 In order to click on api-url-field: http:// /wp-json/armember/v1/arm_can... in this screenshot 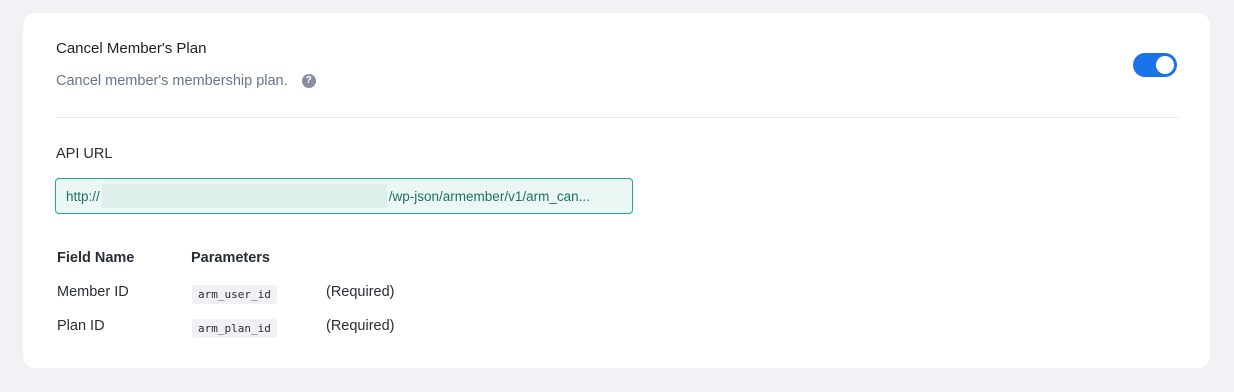, I will do `click(344, 196)`.